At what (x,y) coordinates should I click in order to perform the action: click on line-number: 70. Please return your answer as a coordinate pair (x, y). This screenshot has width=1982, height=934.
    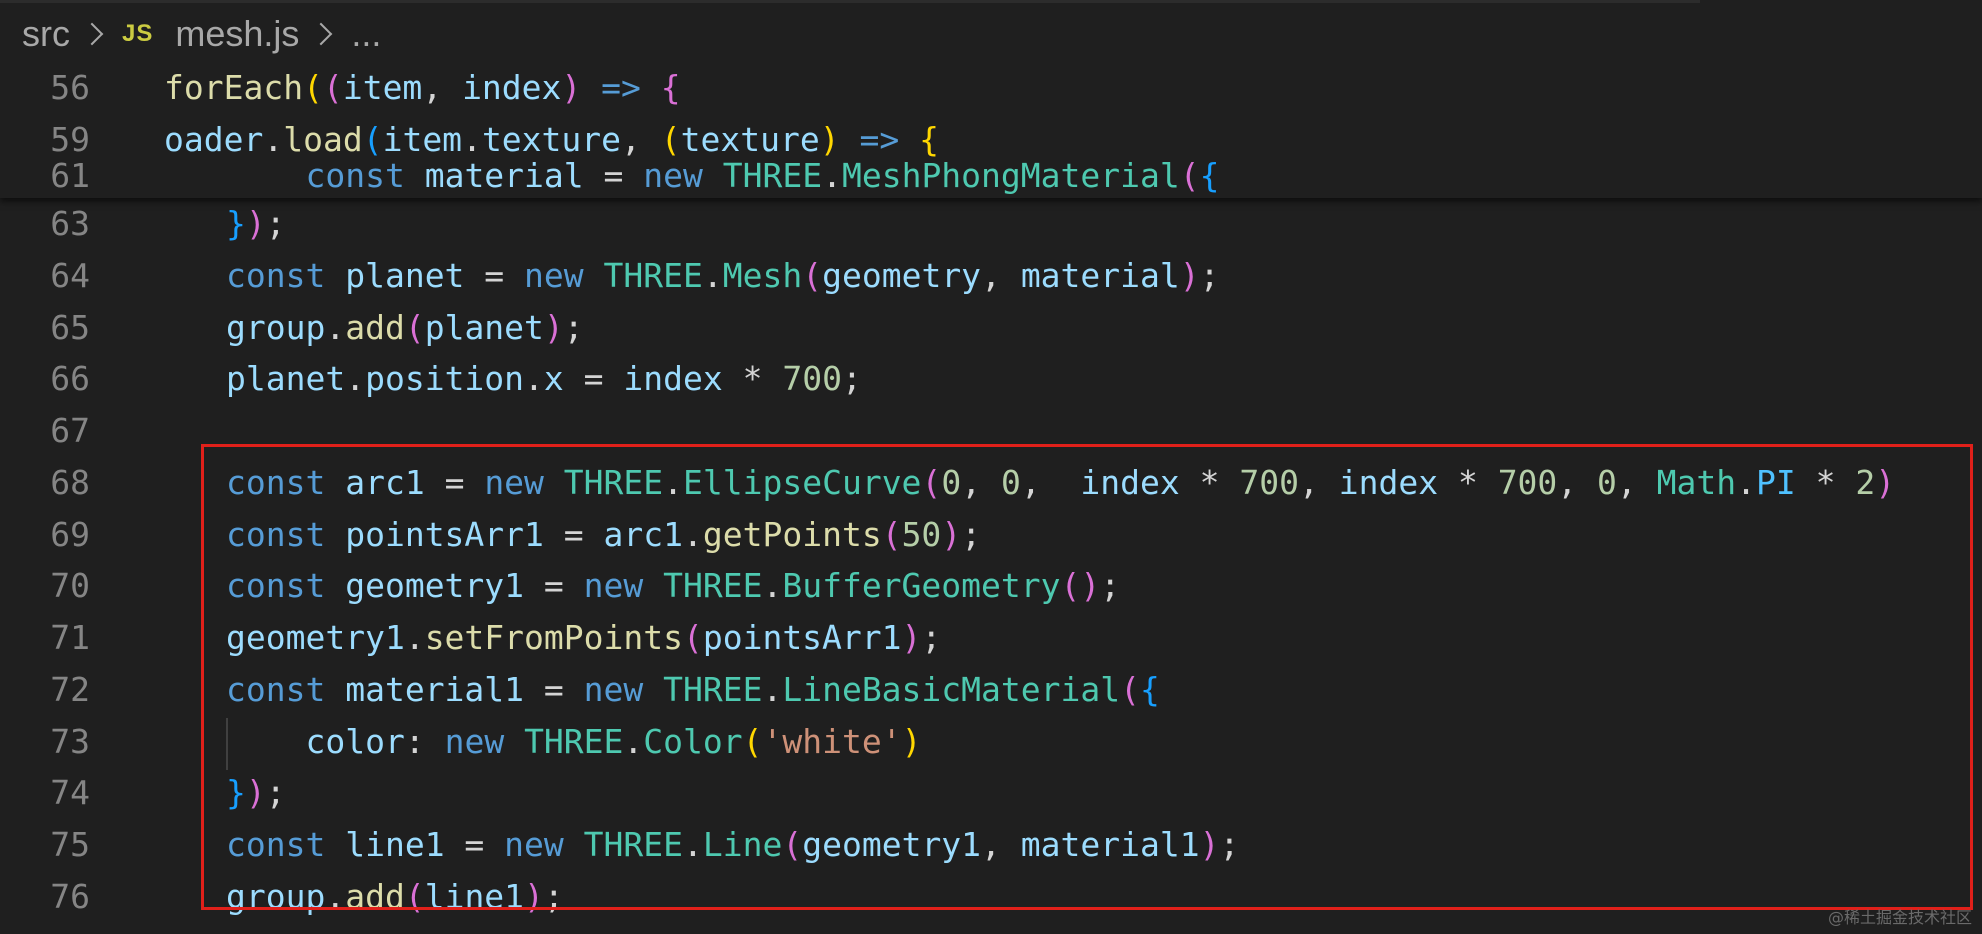
    Looking at the image, I should click on (70, 585).